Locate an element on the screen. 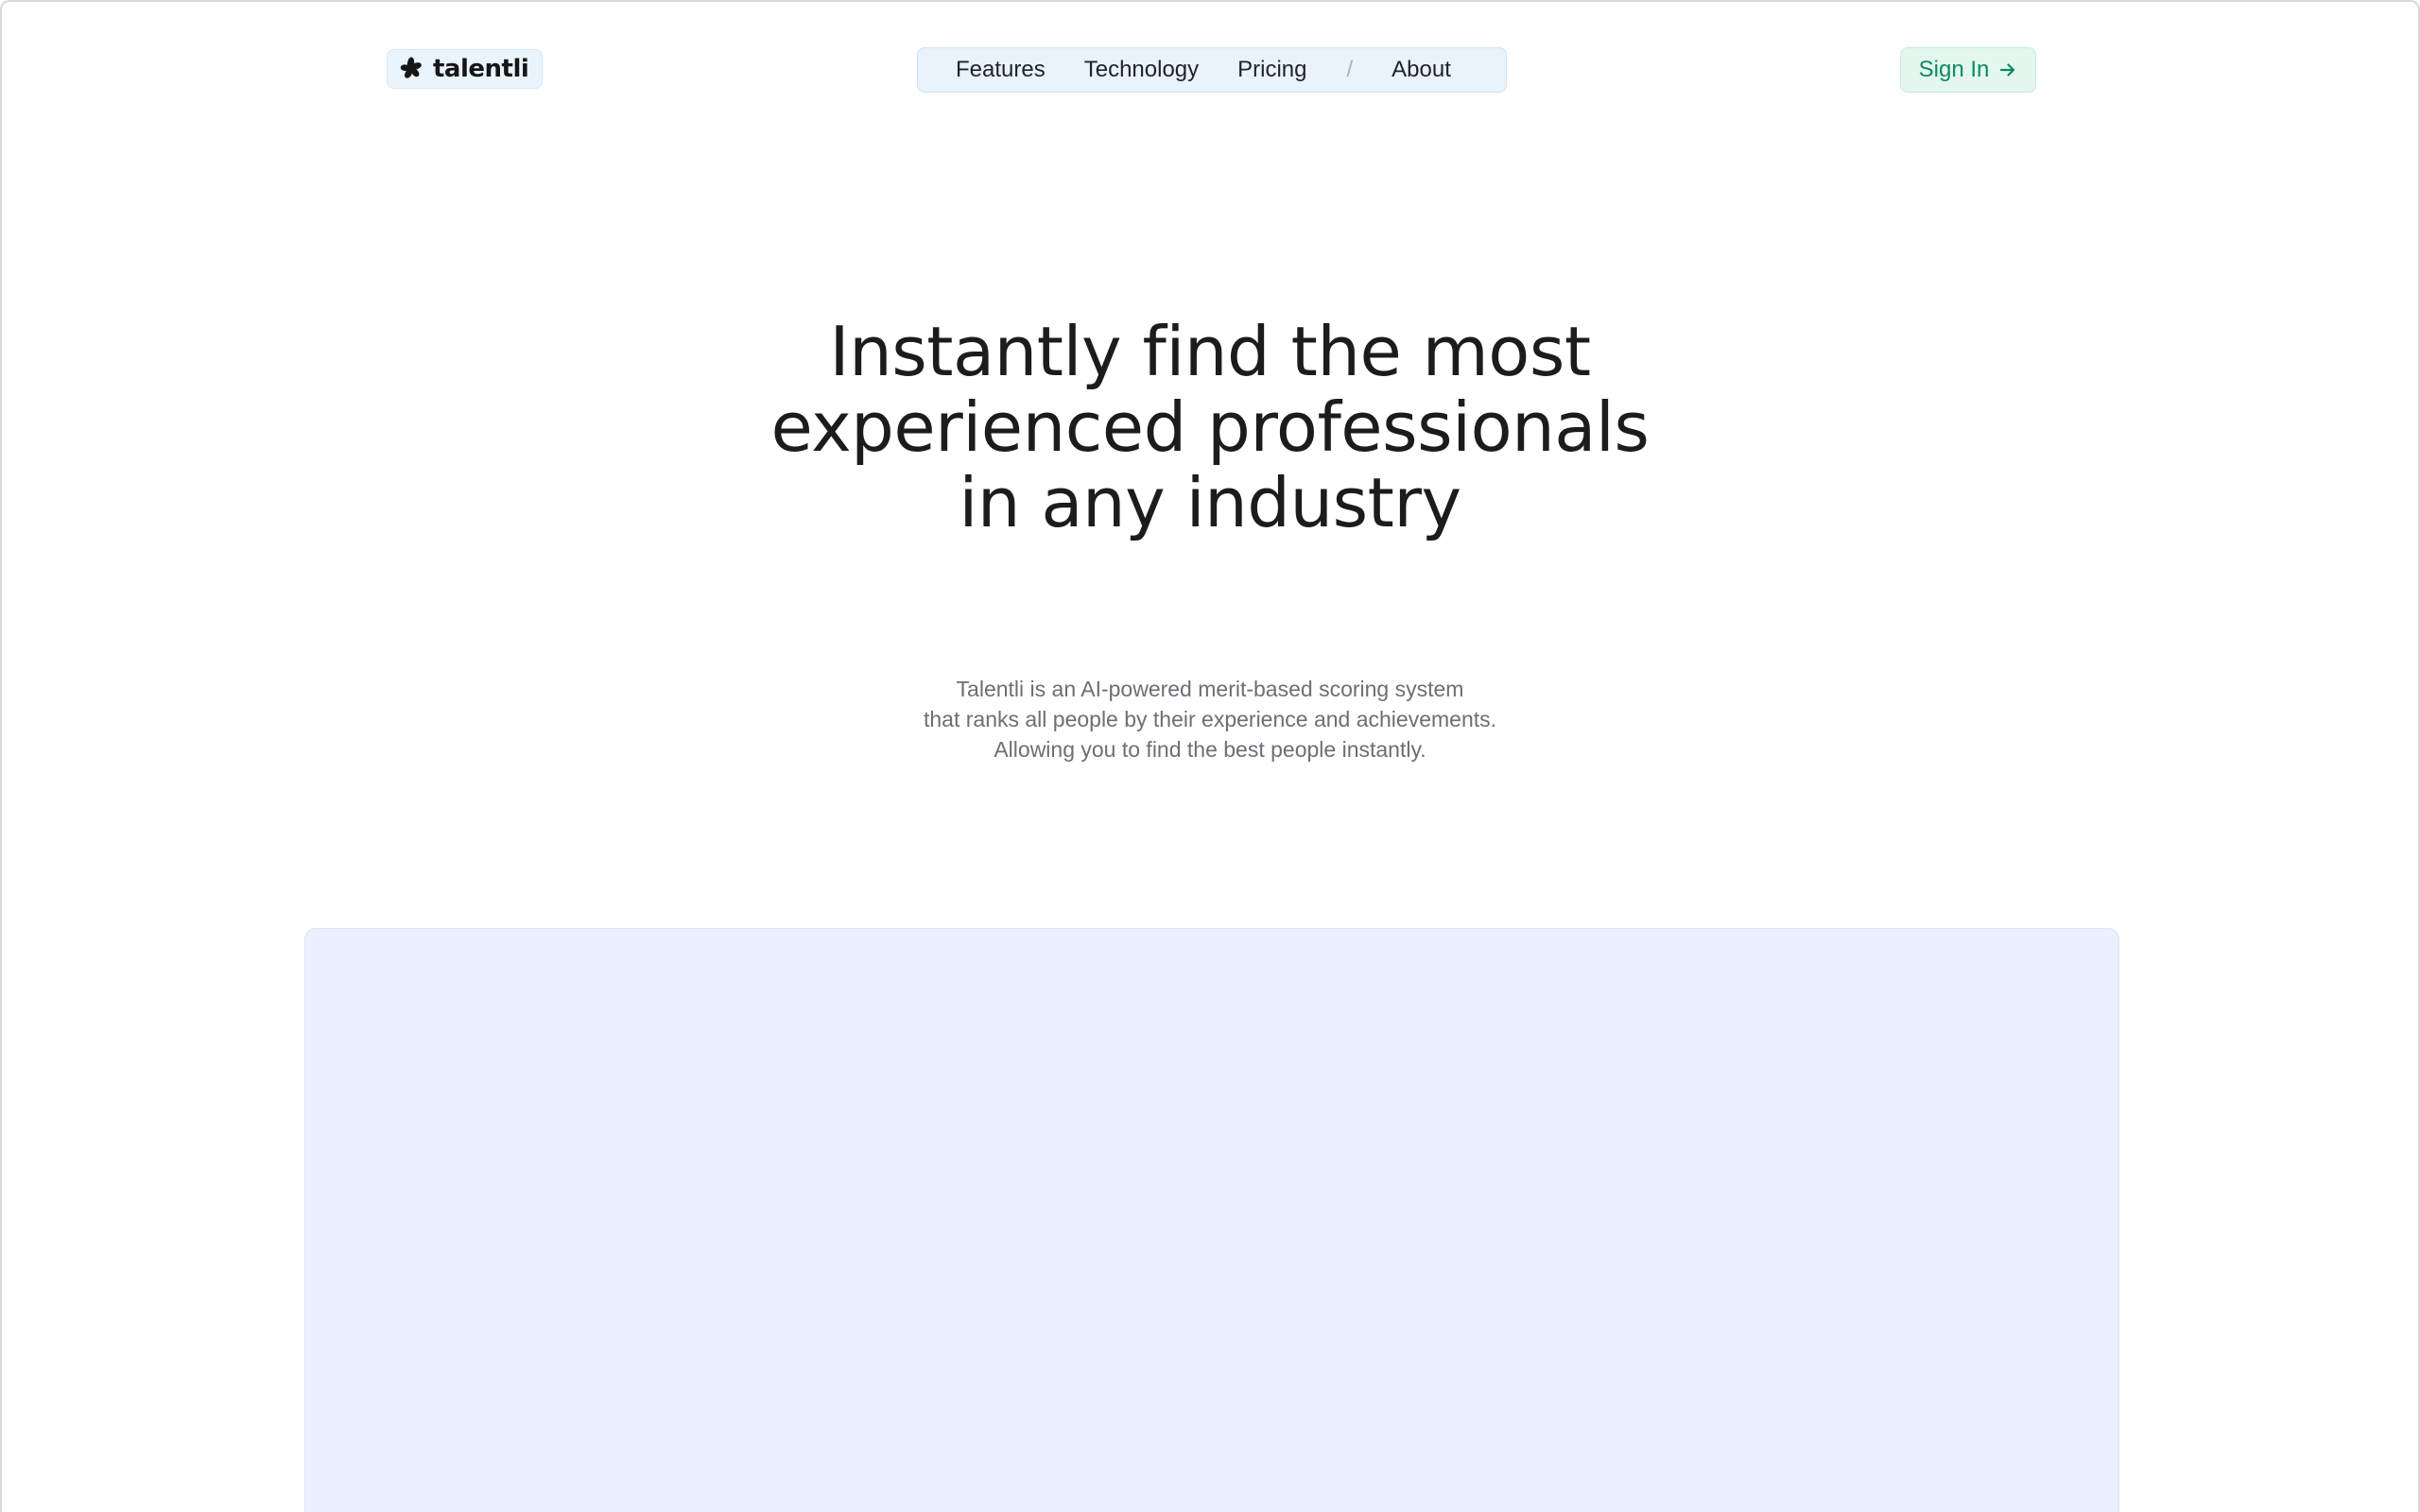 This screenshot has height=1512, width=2420. nav-item-features: Features is located at coordinates (1001, 70).